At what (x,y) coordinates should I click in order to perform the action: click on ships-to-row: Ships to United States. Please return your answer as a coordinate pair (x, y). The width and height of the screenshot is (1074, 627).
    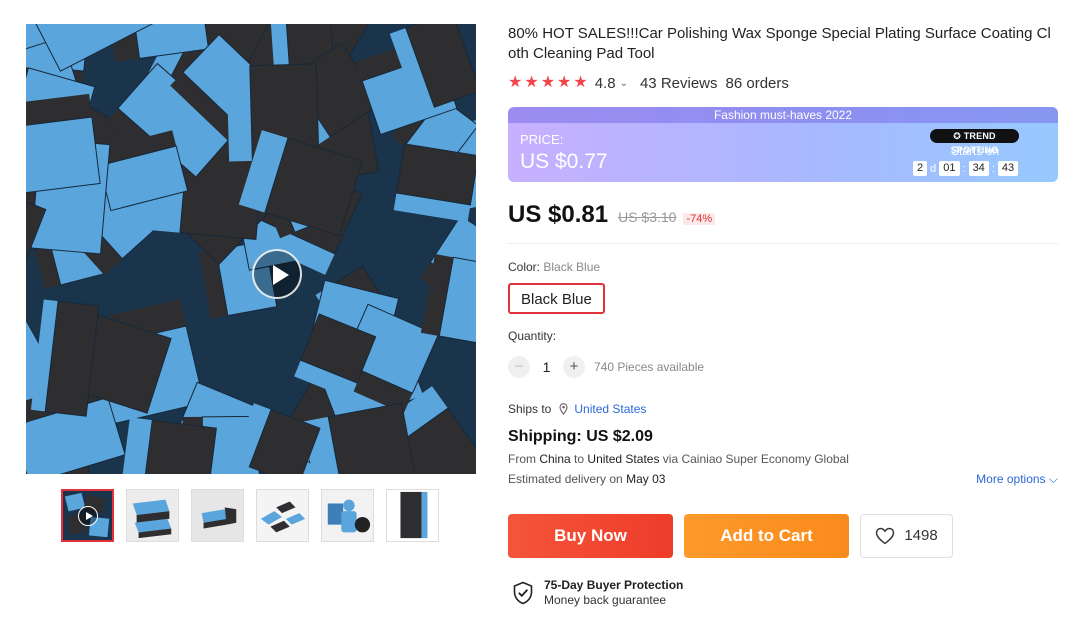
    Looking at the image, I should click on (783, 409).